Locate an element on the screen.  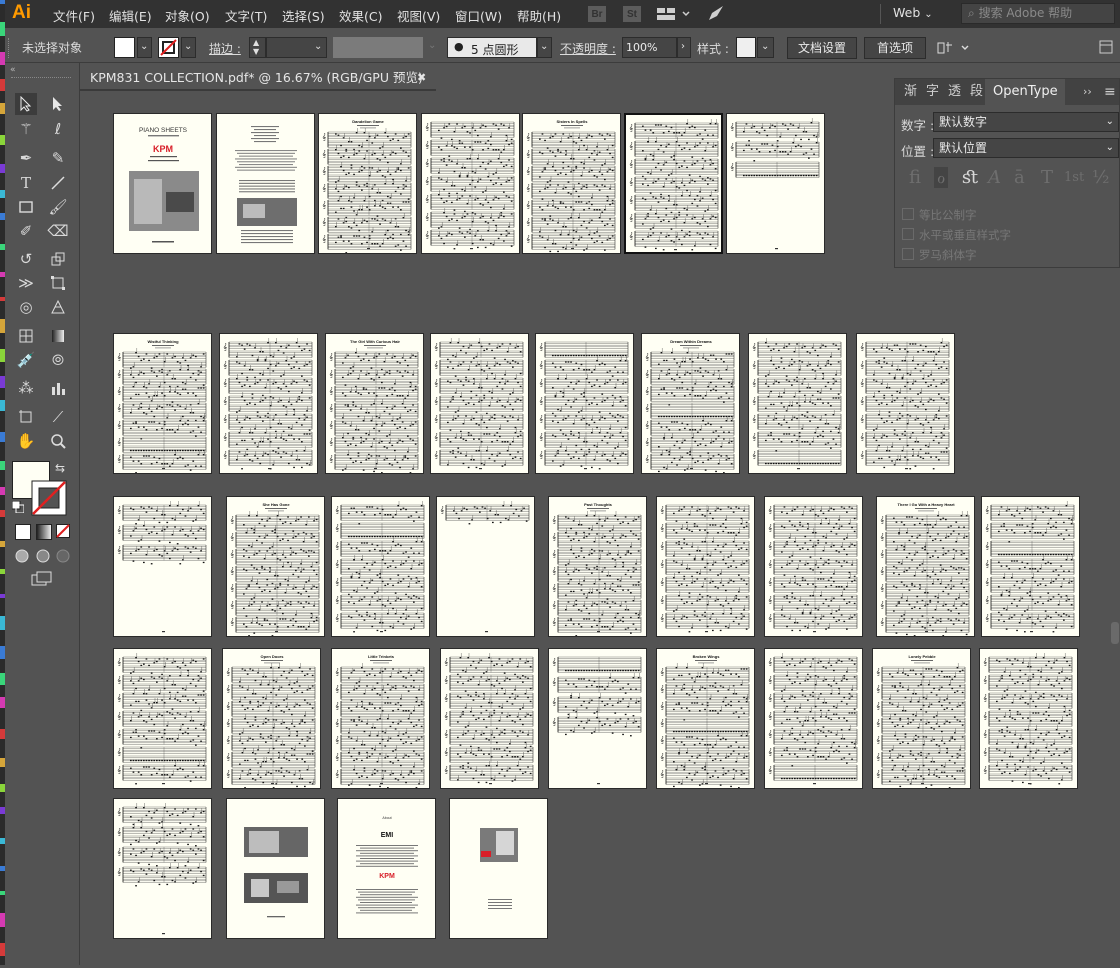
ordinals-icon: 1st is located at coordinates (1074, 177).